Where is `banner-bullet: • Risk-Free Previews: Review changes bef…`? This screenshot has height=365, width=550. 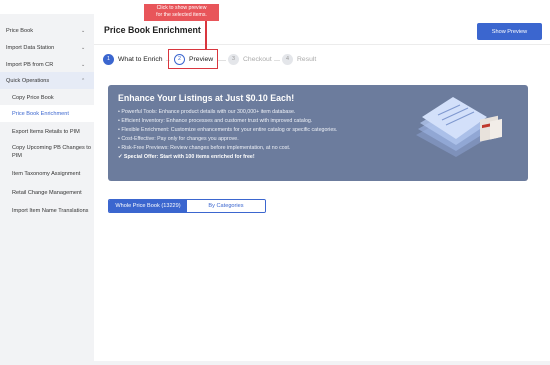 banner-bullet: • Risk-Free Previews: Review changes bef… is located at coordinates (204, 148).